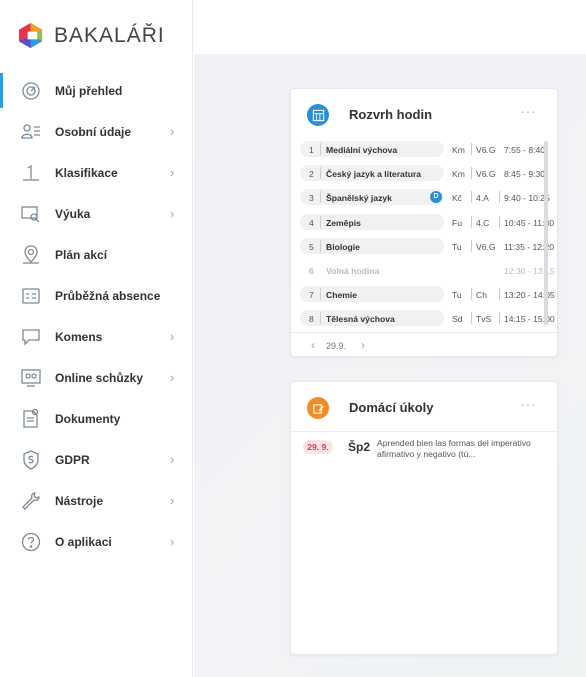 This screenshot has height=677, width=586. Describe the element at coordinates (374, 174) in the screenshot. I see `lesson-subject: Český jazyk a literatura` at that location.